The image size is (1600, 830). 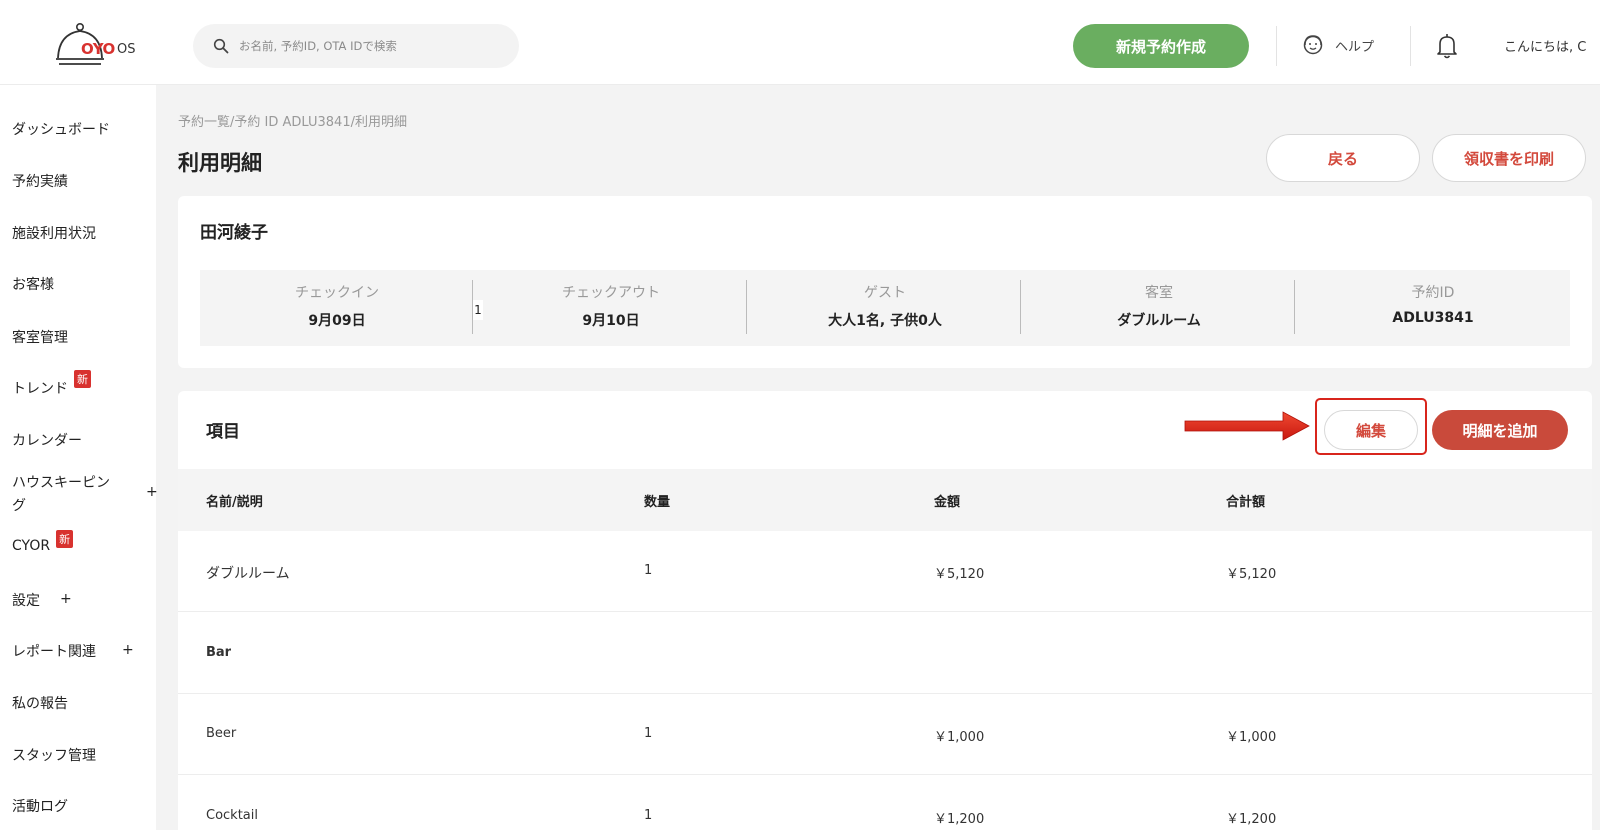 I want to click on sidebar-item-label: 私の報告, so click(x=40, y=704).